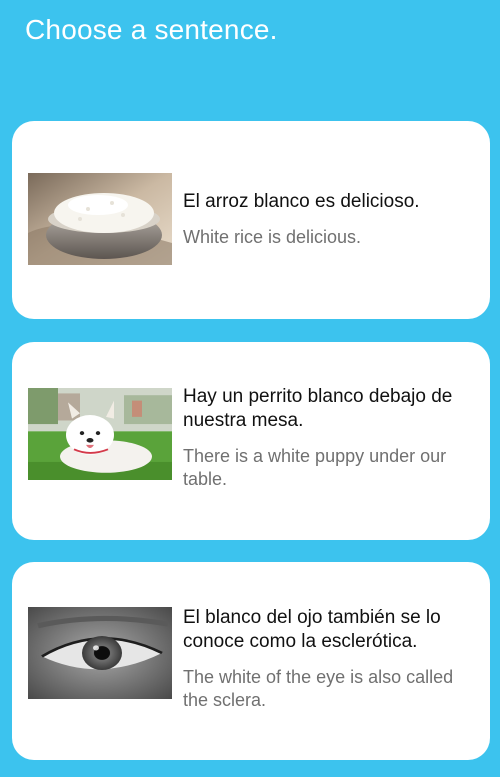  Describe the element at coordinates (100, 653) in the screenshot. I see `eye-closeup-image` at that location.